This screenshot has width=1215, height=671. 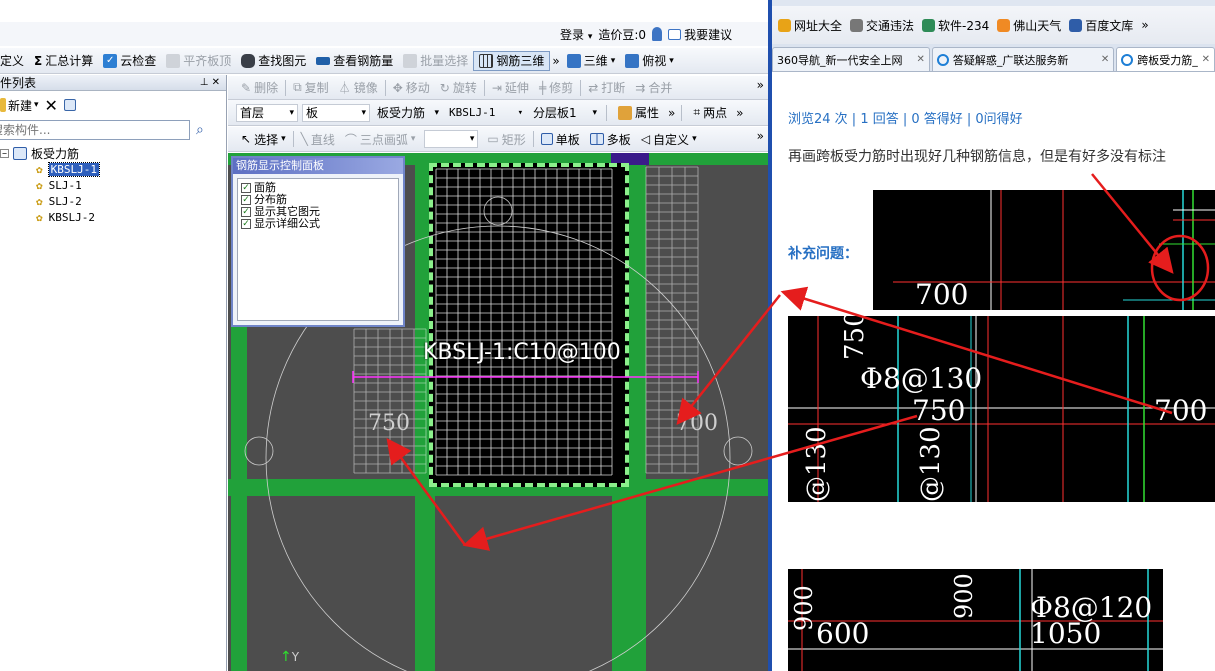 I want to click on extend-icon: ⇥, so click(x=496, y=87).